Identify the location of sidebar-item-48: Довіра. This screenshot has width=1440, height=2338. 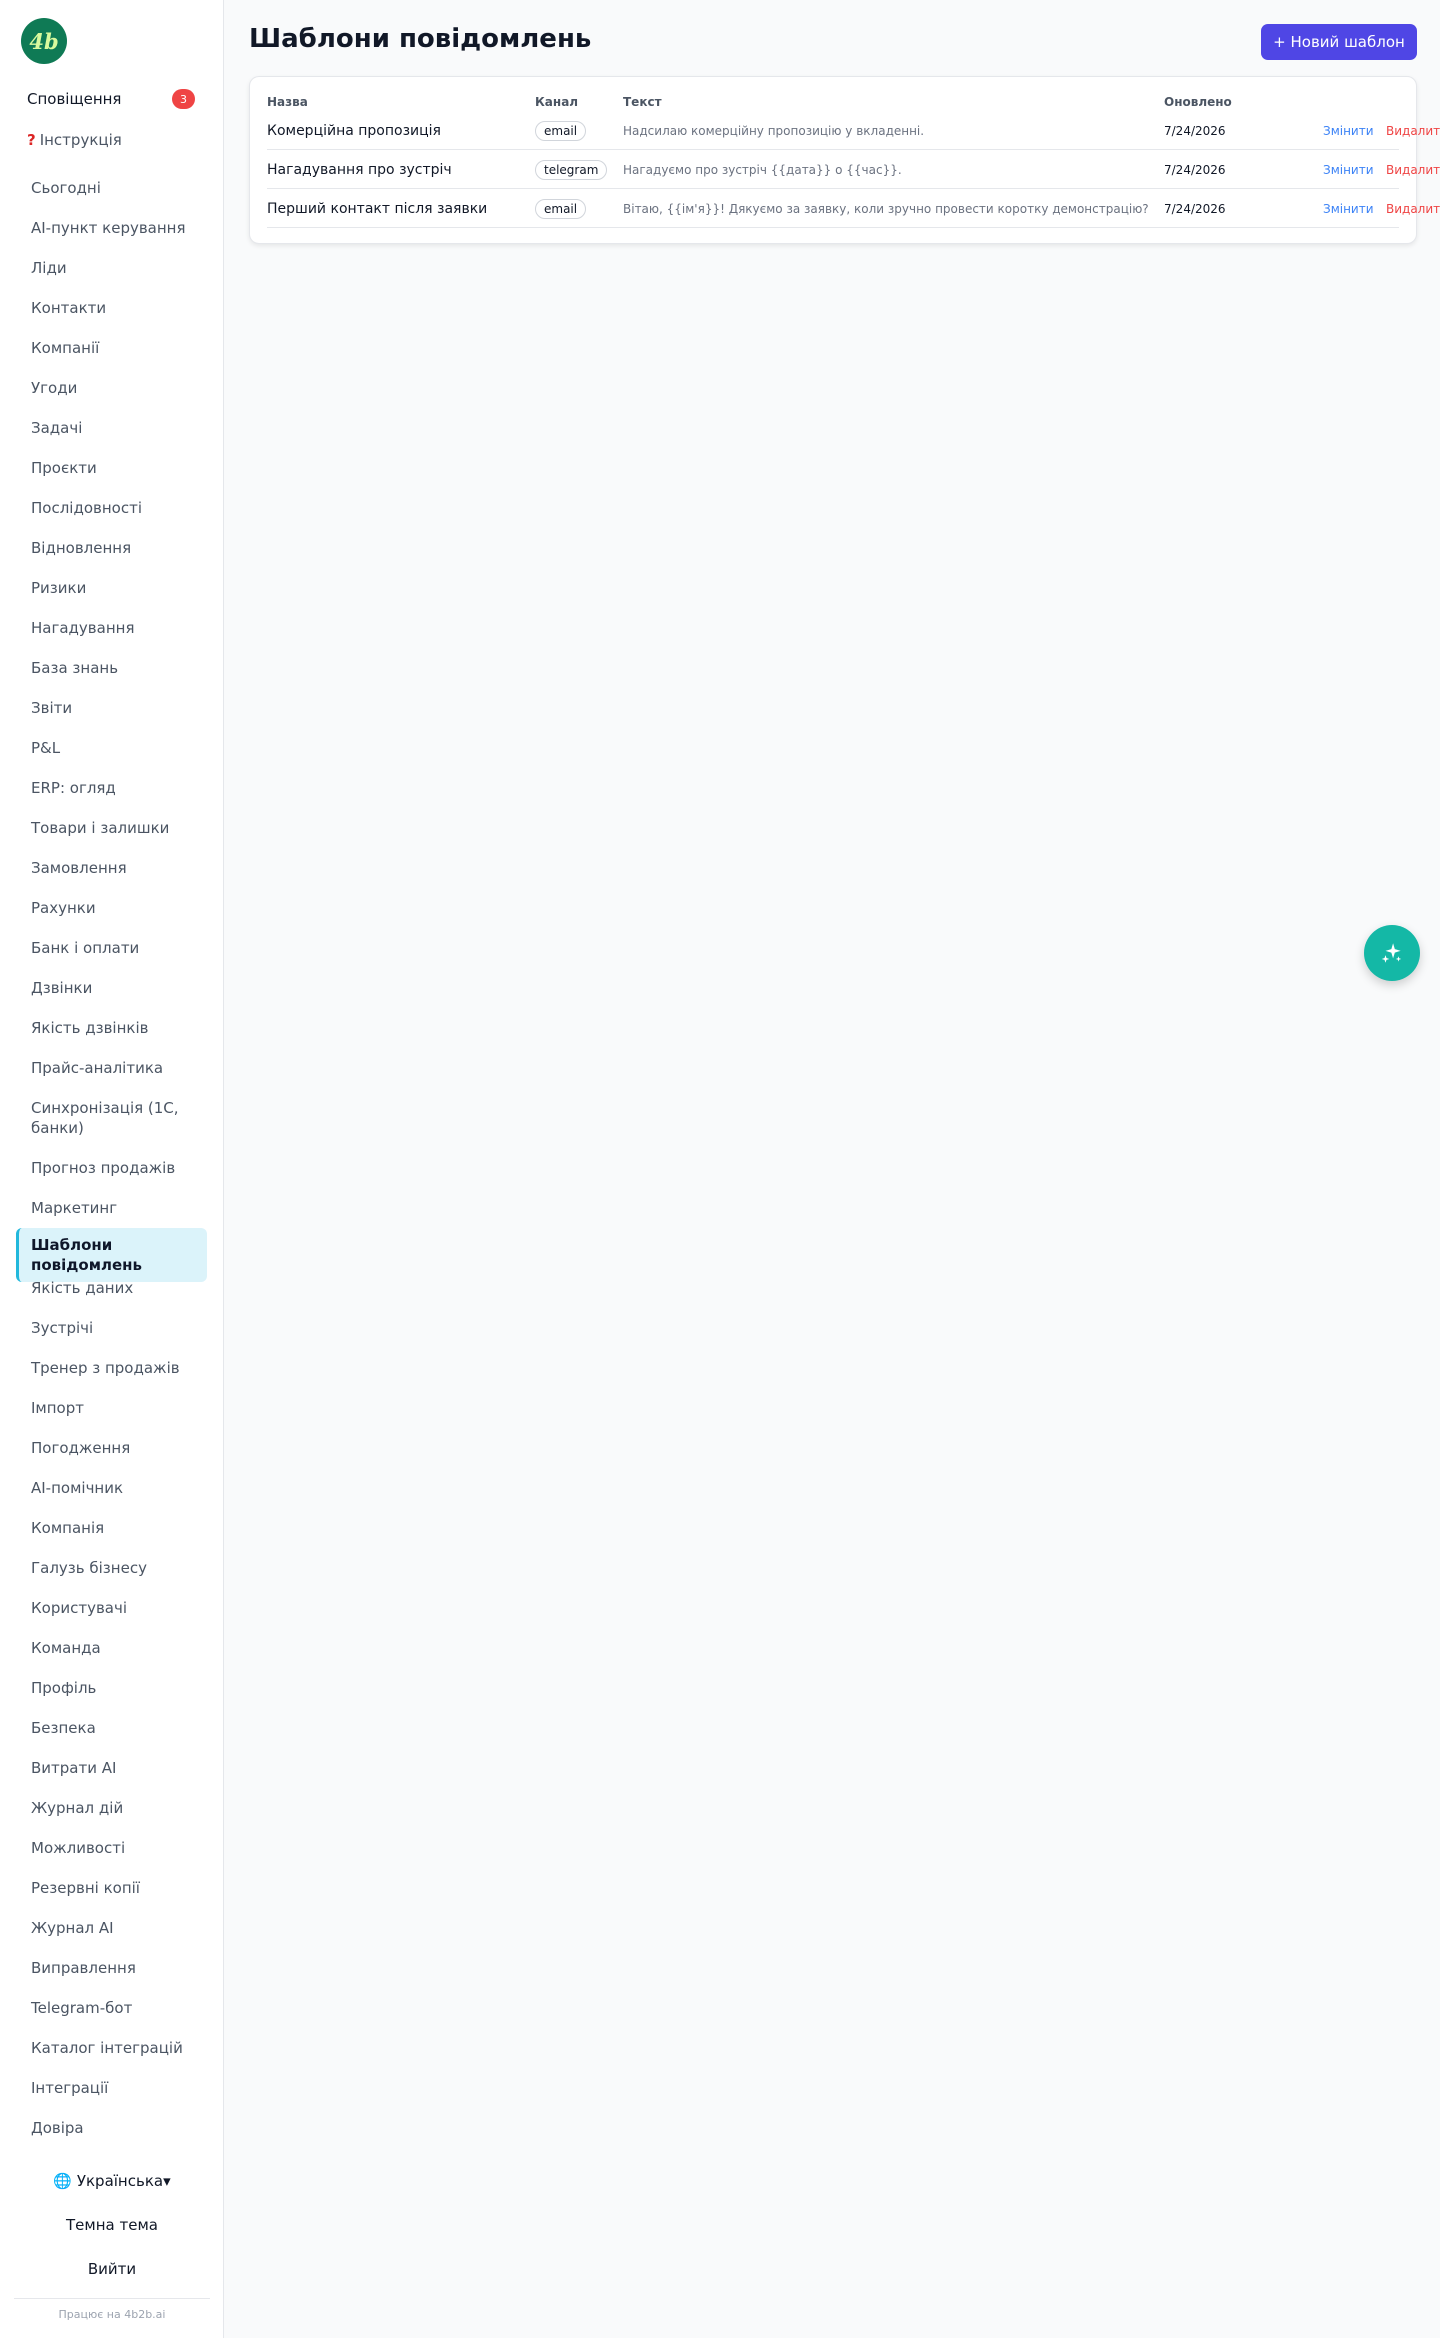
(111, 2128).